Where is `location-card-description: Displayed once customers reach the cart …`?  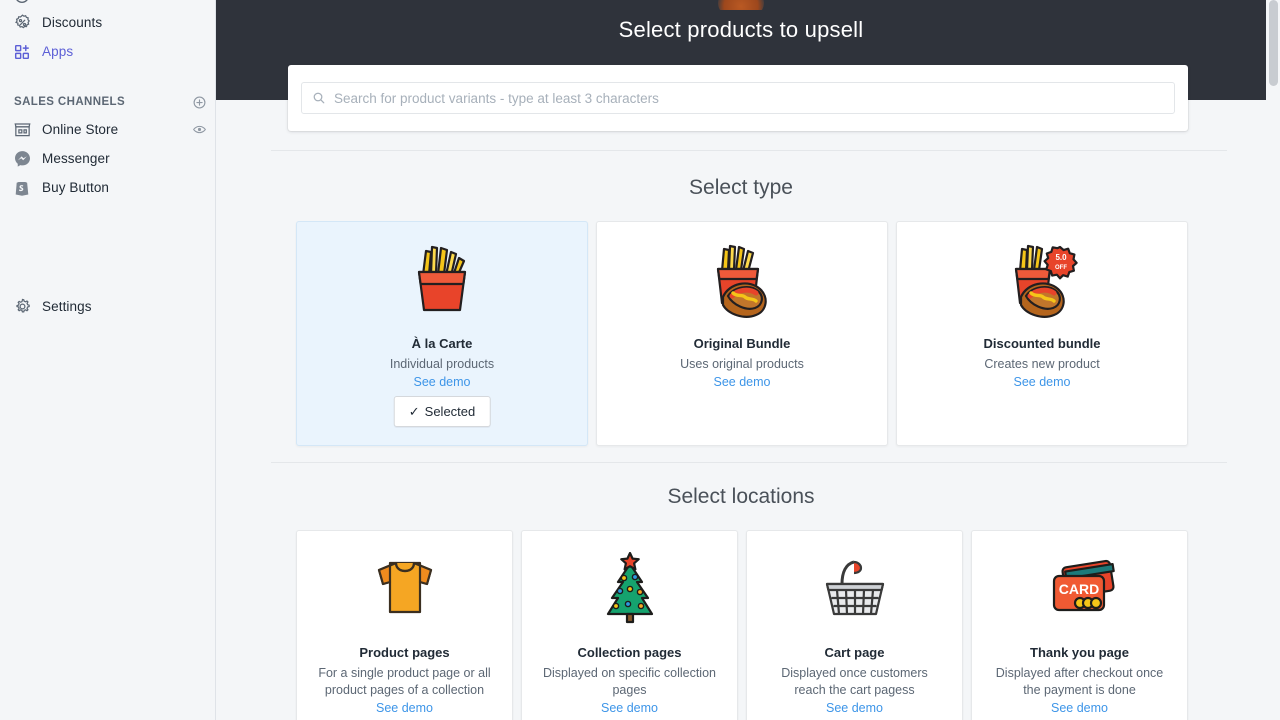
location-card-description: Displayed once customers reach the cart … is located at coordinates (854, 681).